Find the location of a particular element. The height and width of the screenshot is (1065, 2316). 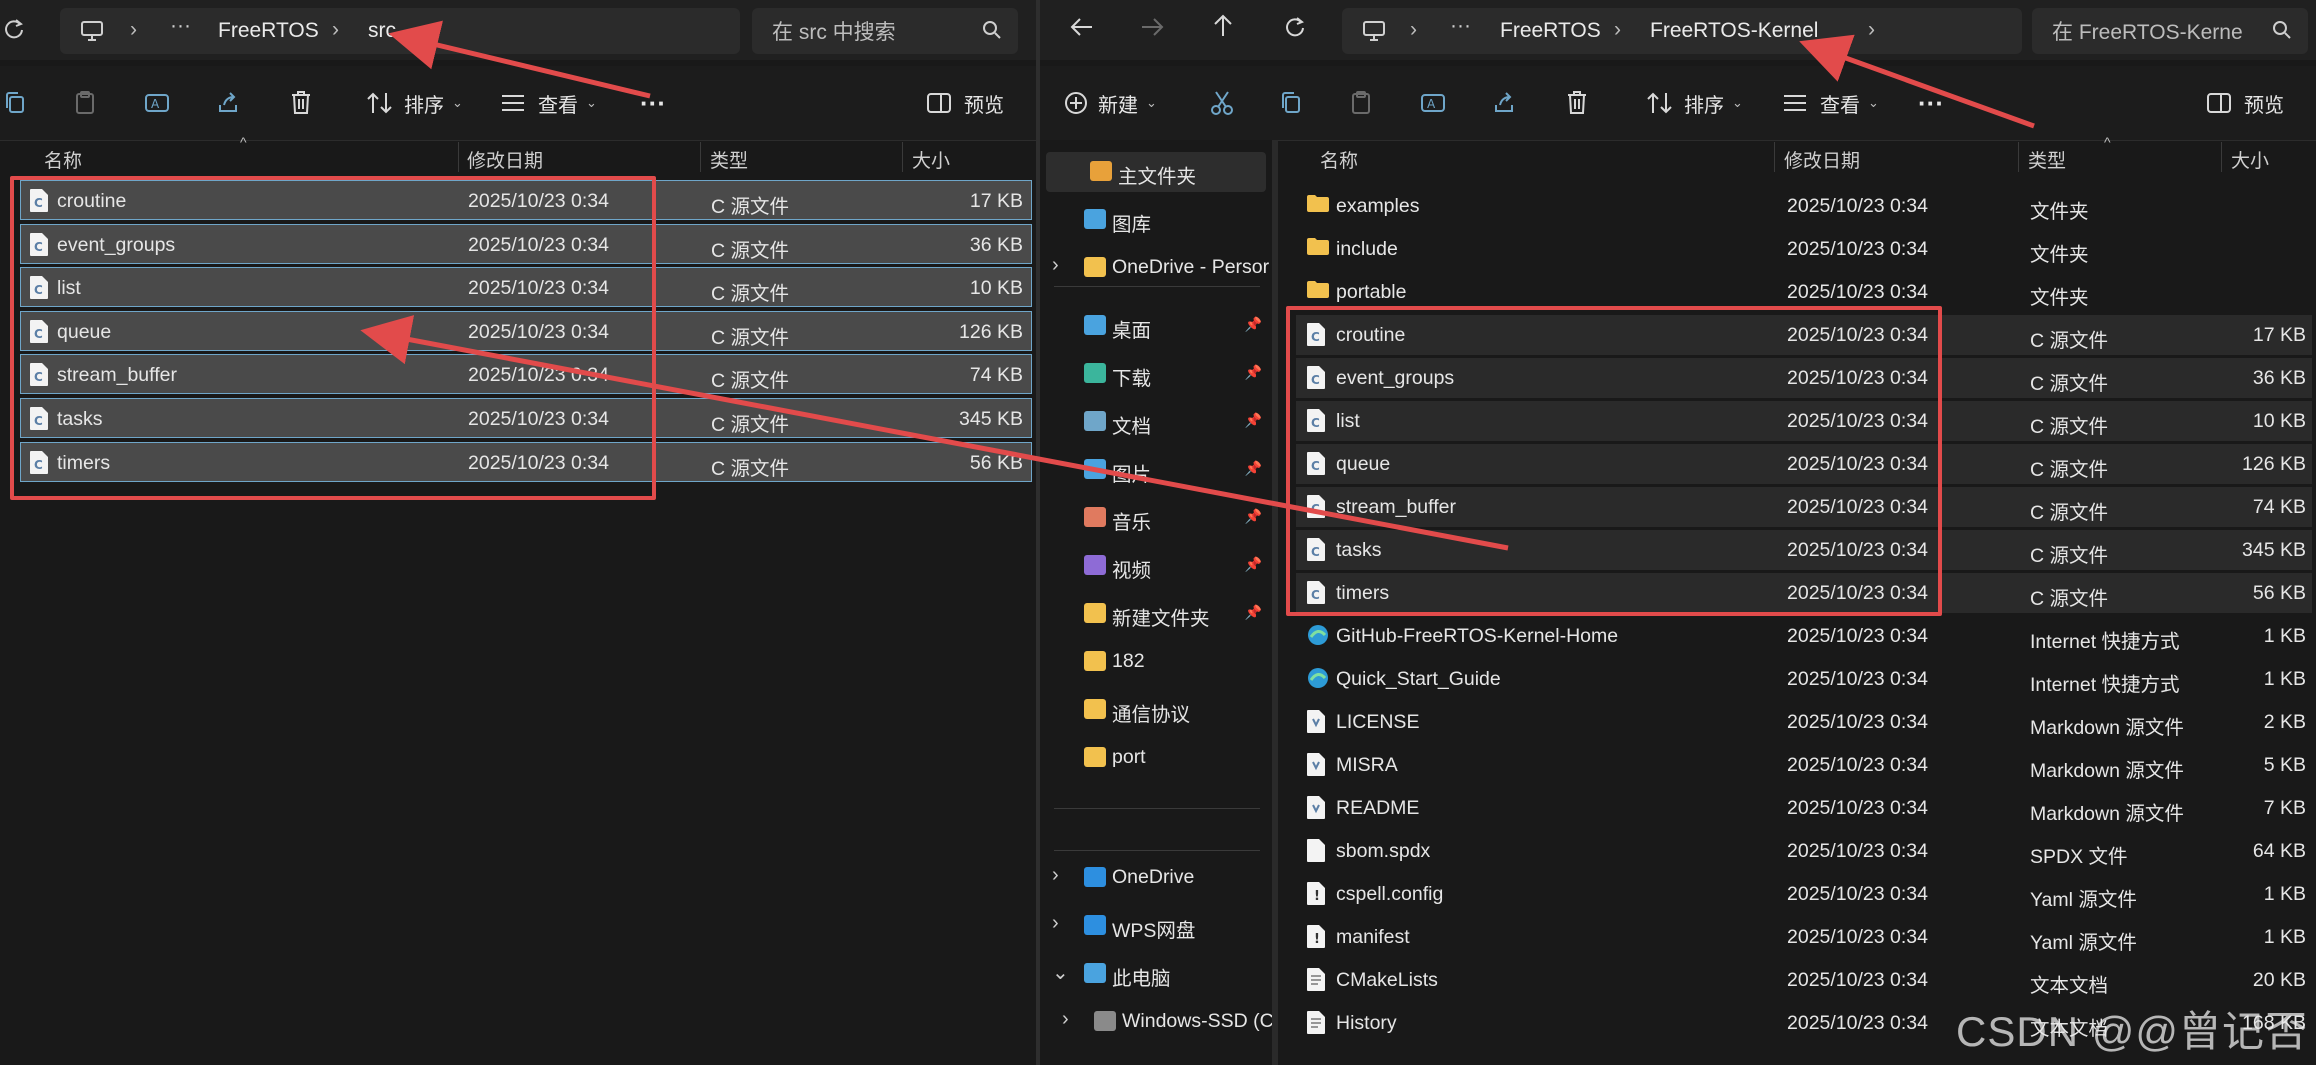

arrow-to-kernel-crumb is located at coordinates (1917, 81).